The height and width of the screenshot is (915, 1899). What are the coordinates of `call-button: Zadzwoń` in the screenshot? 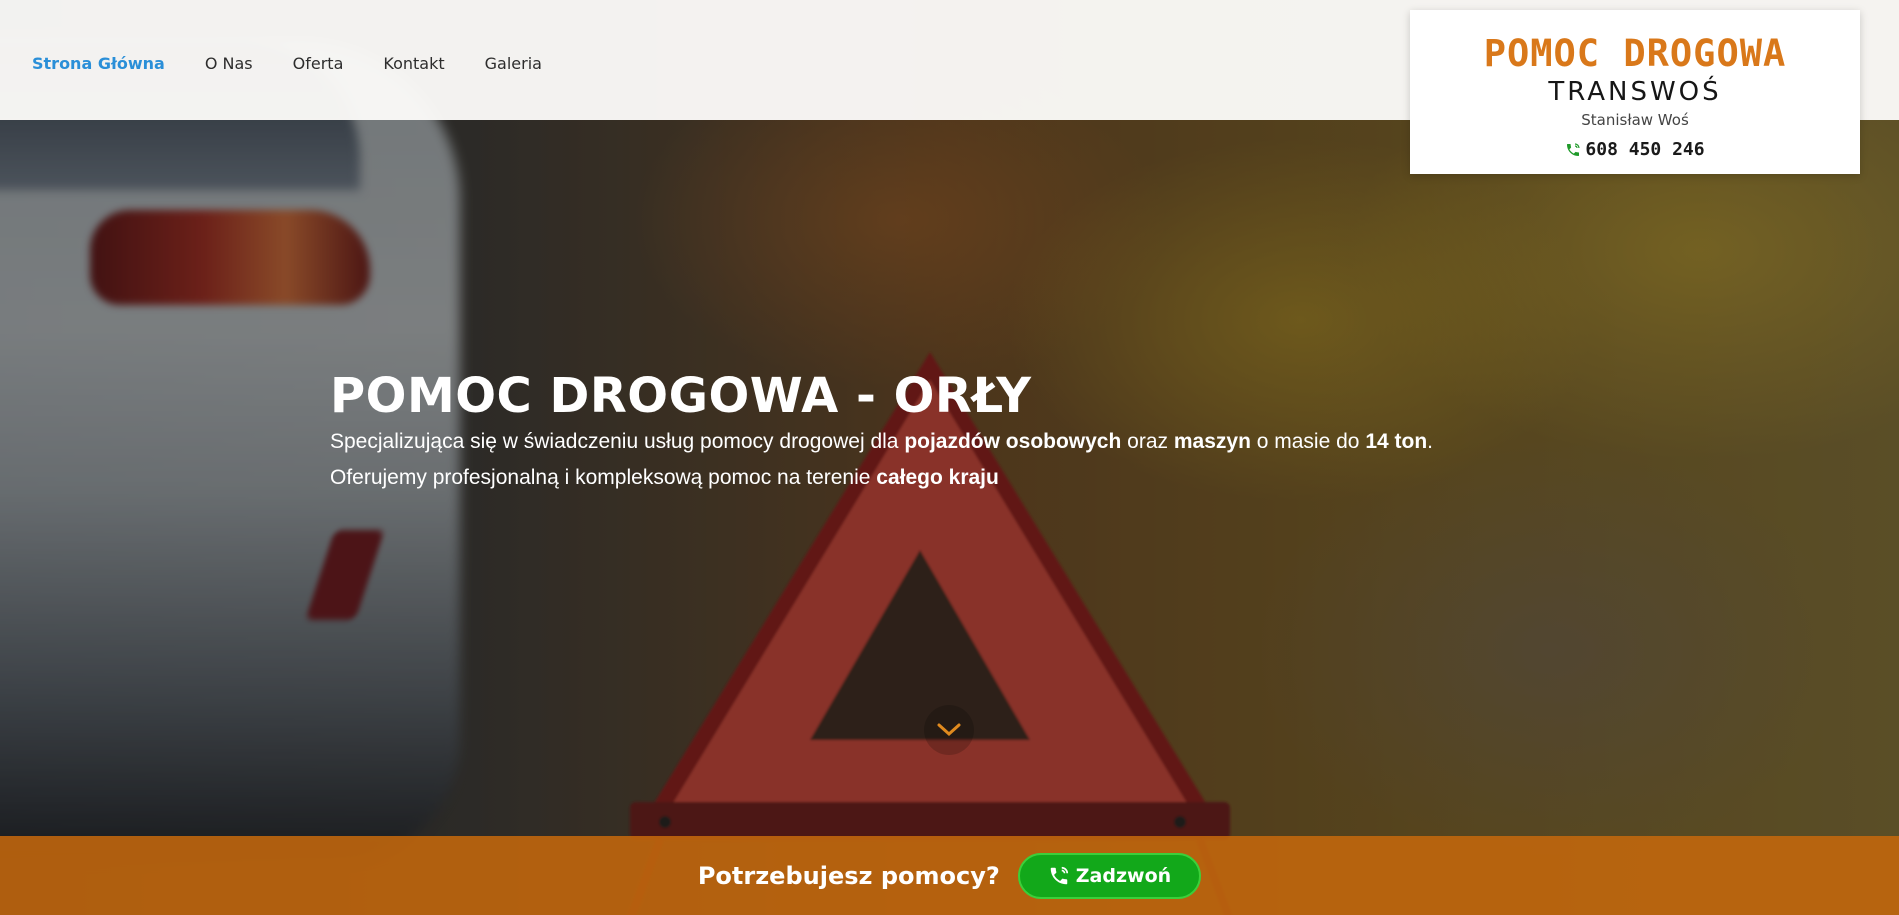 It's located at (1109, 875).